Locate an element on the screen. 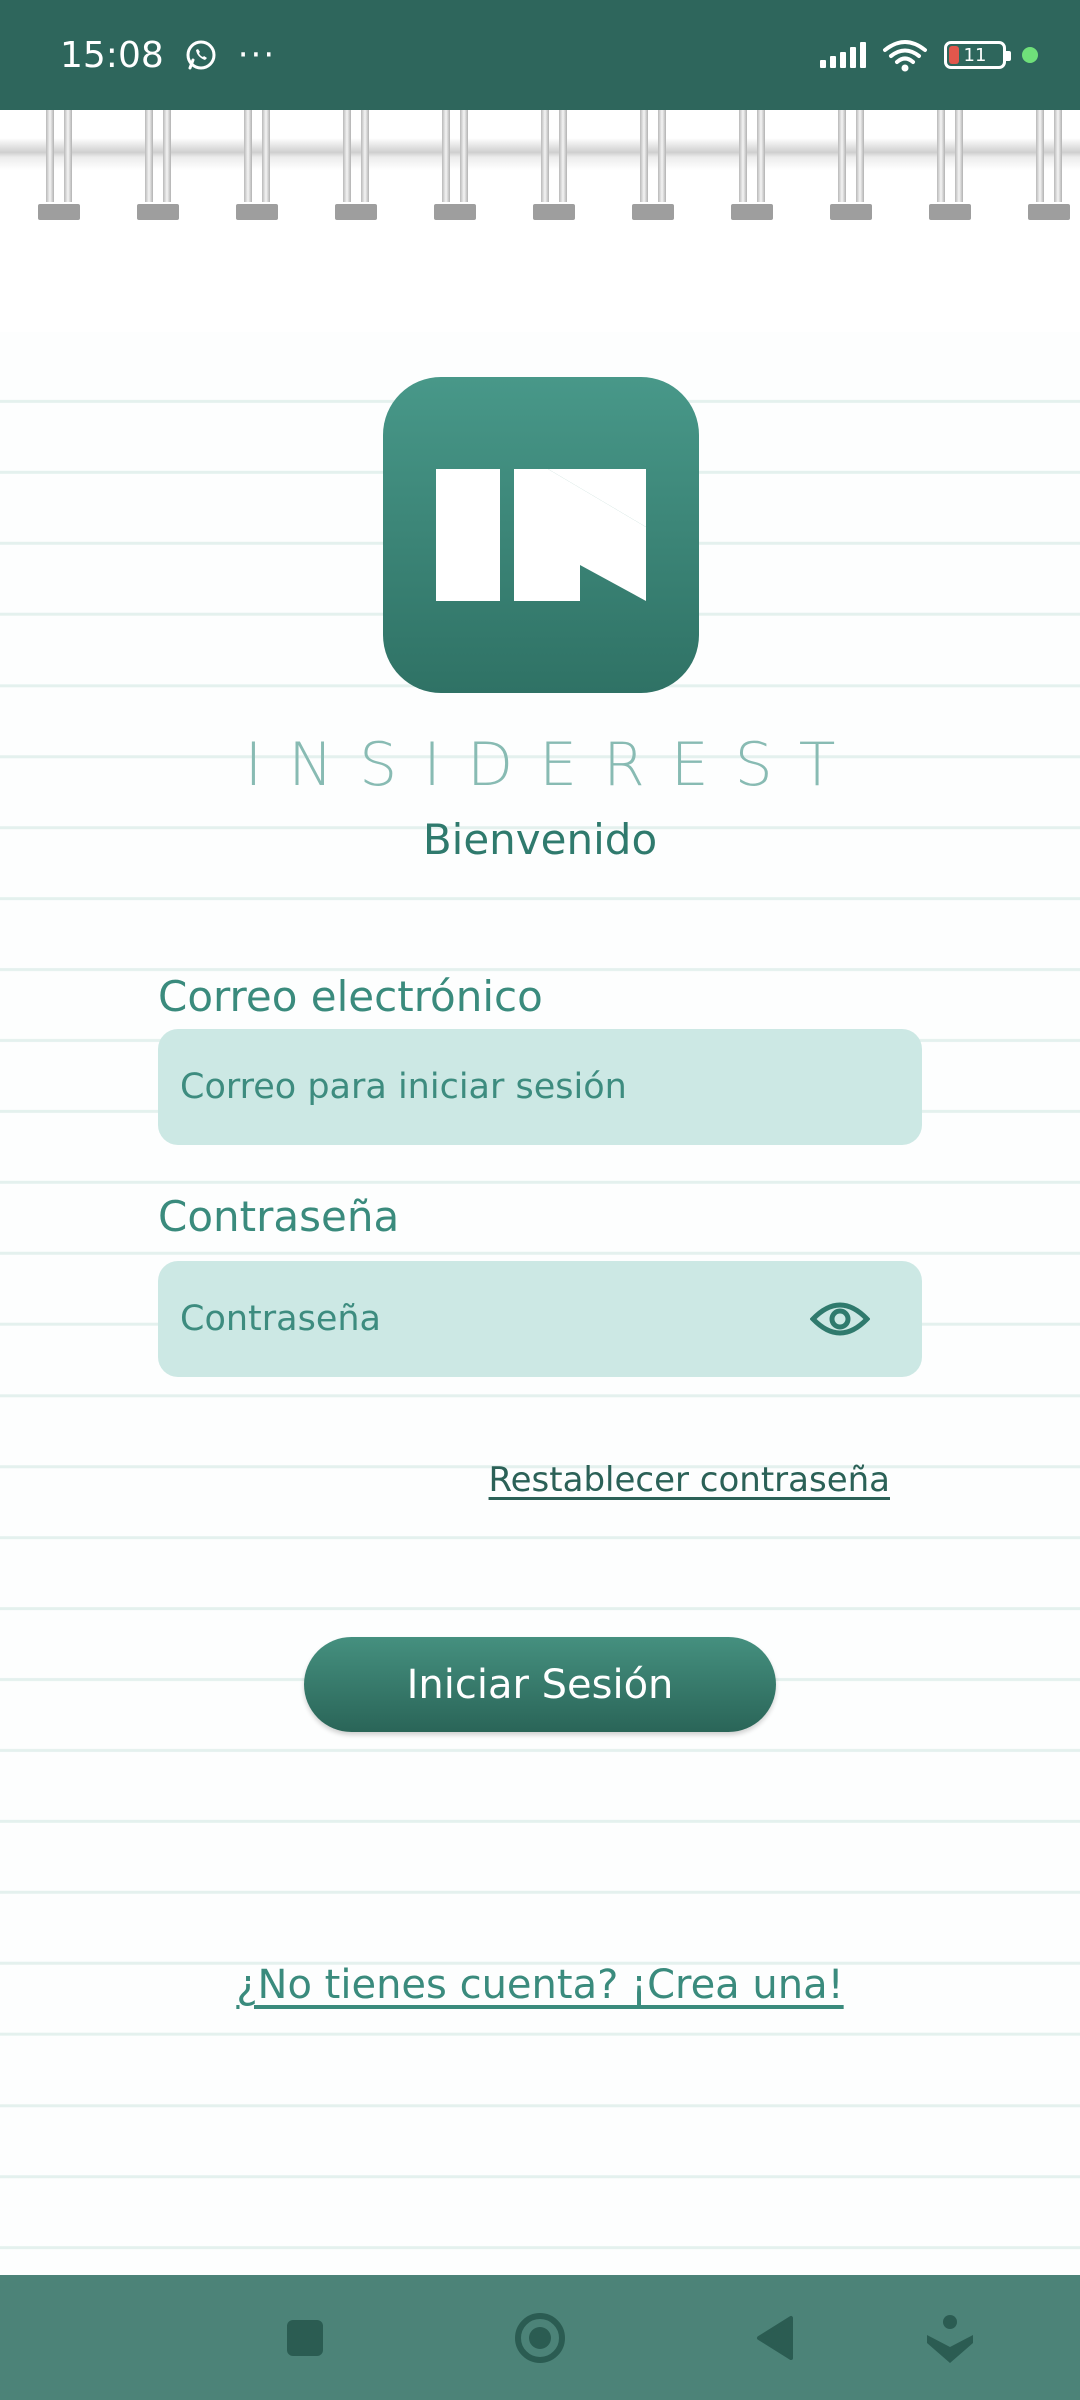 The image size is (1080, 2400). assistant-icon is located at coordinates (950, 2339).